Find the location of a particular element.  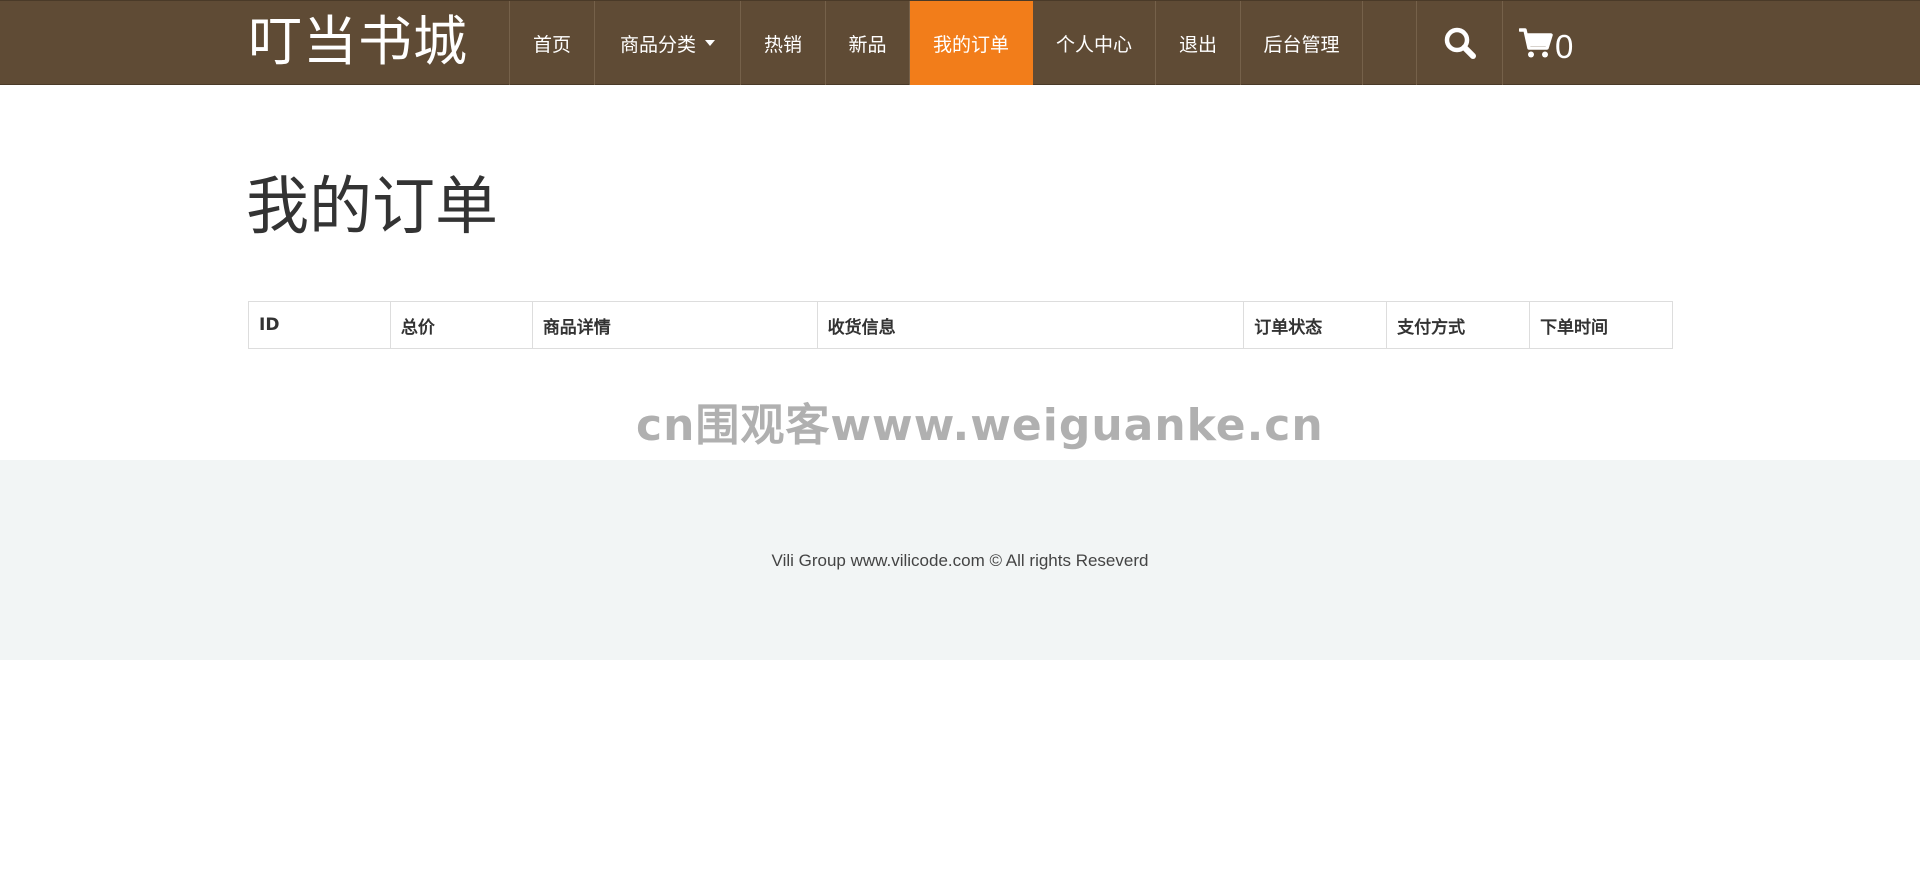

caret-down-icon is located at coordinates (710, 43).